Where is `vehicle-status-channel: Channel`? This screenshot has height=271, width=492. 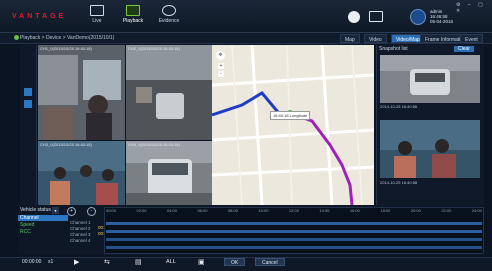 vehicle-status-channel: Channel is located at coordinates (43, 218).